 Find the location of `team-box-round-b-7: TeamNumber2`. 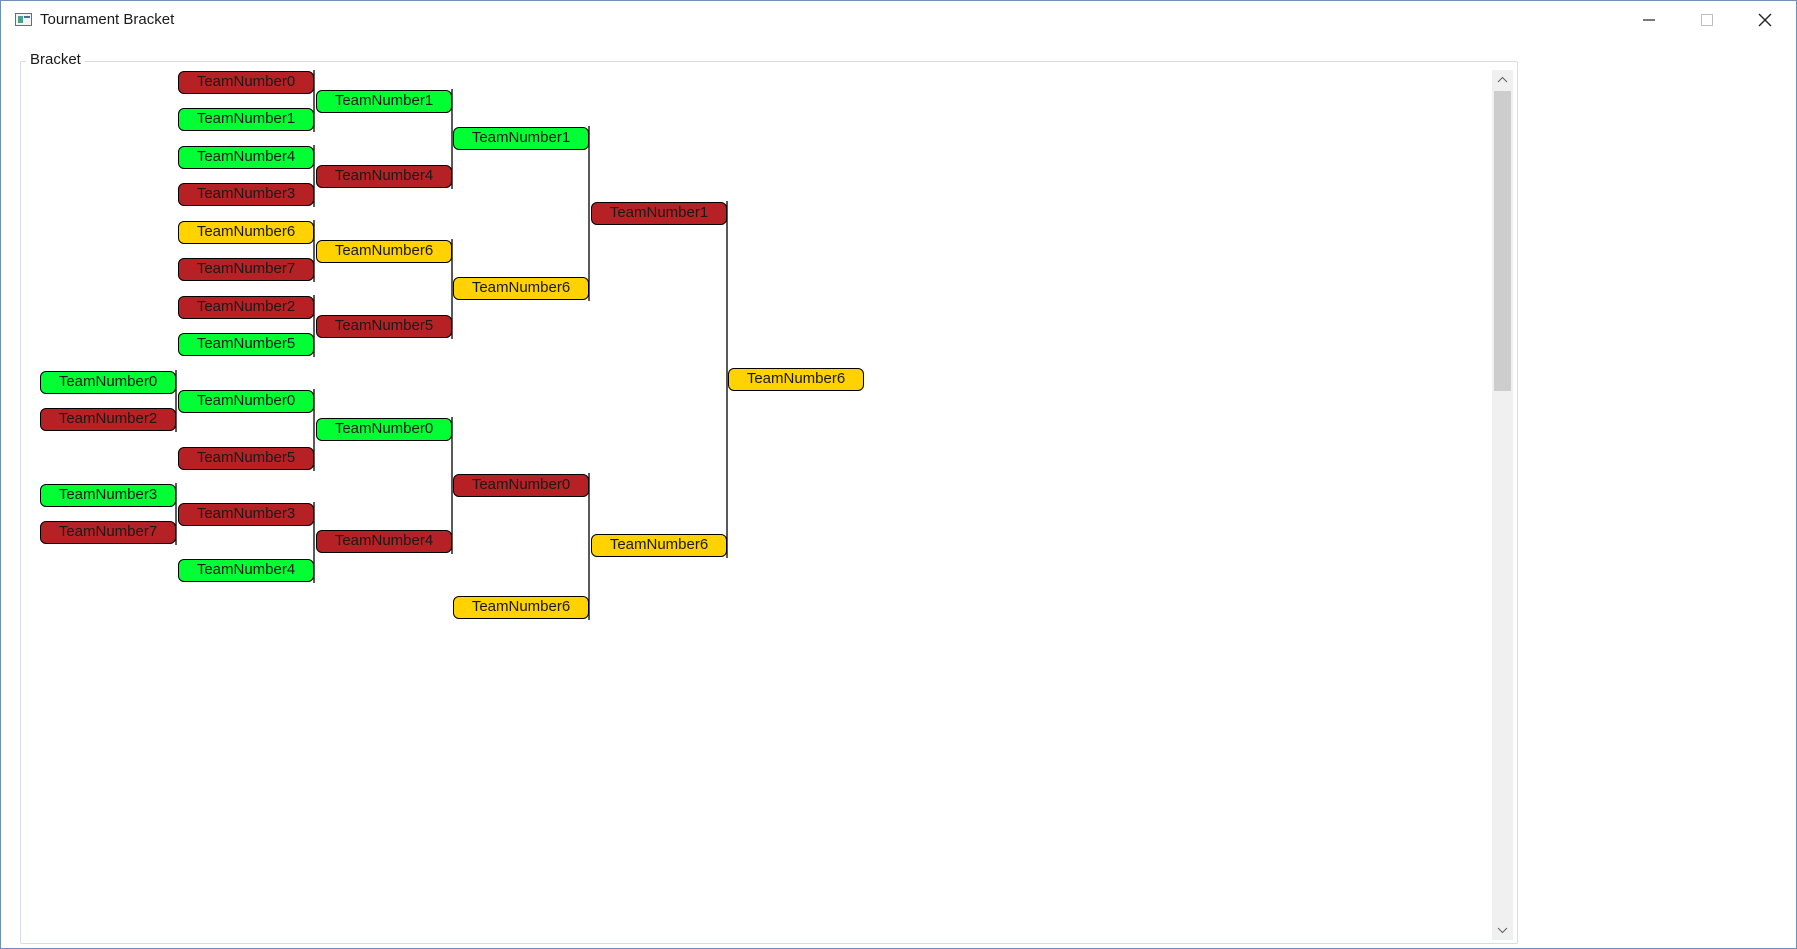

team-box-round-b-7: TeamNumber2 is located at coordinates (246, 307).